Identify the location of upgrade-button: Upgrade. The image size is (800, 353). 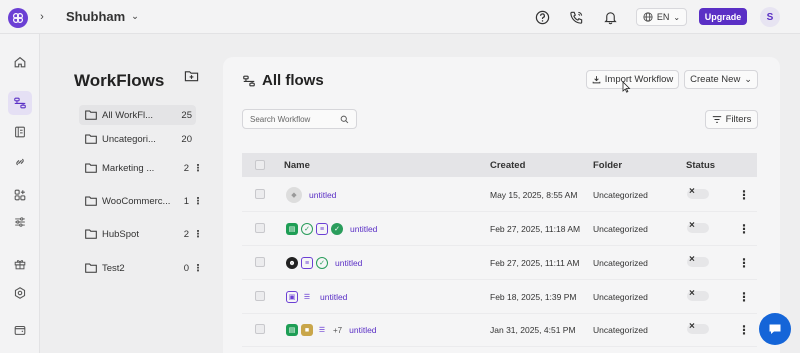
(723, 16).